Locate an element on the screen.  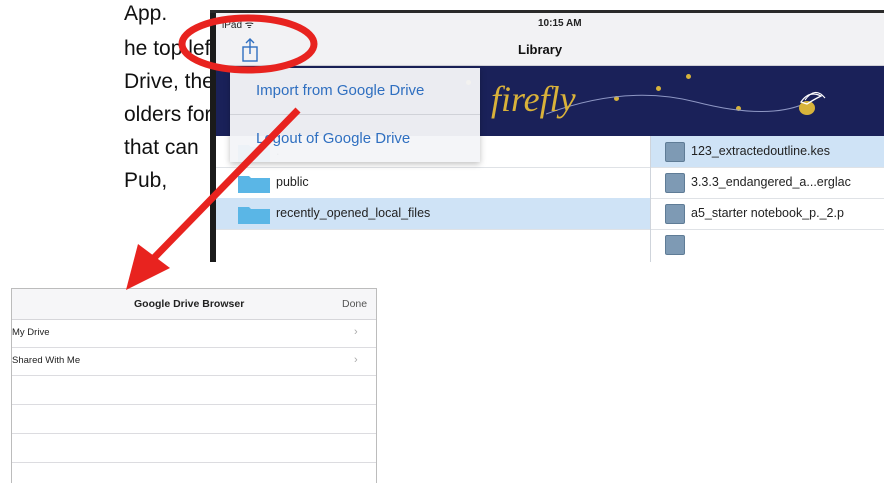
instruction-line: Pub, is located at coordinates (146, 180).